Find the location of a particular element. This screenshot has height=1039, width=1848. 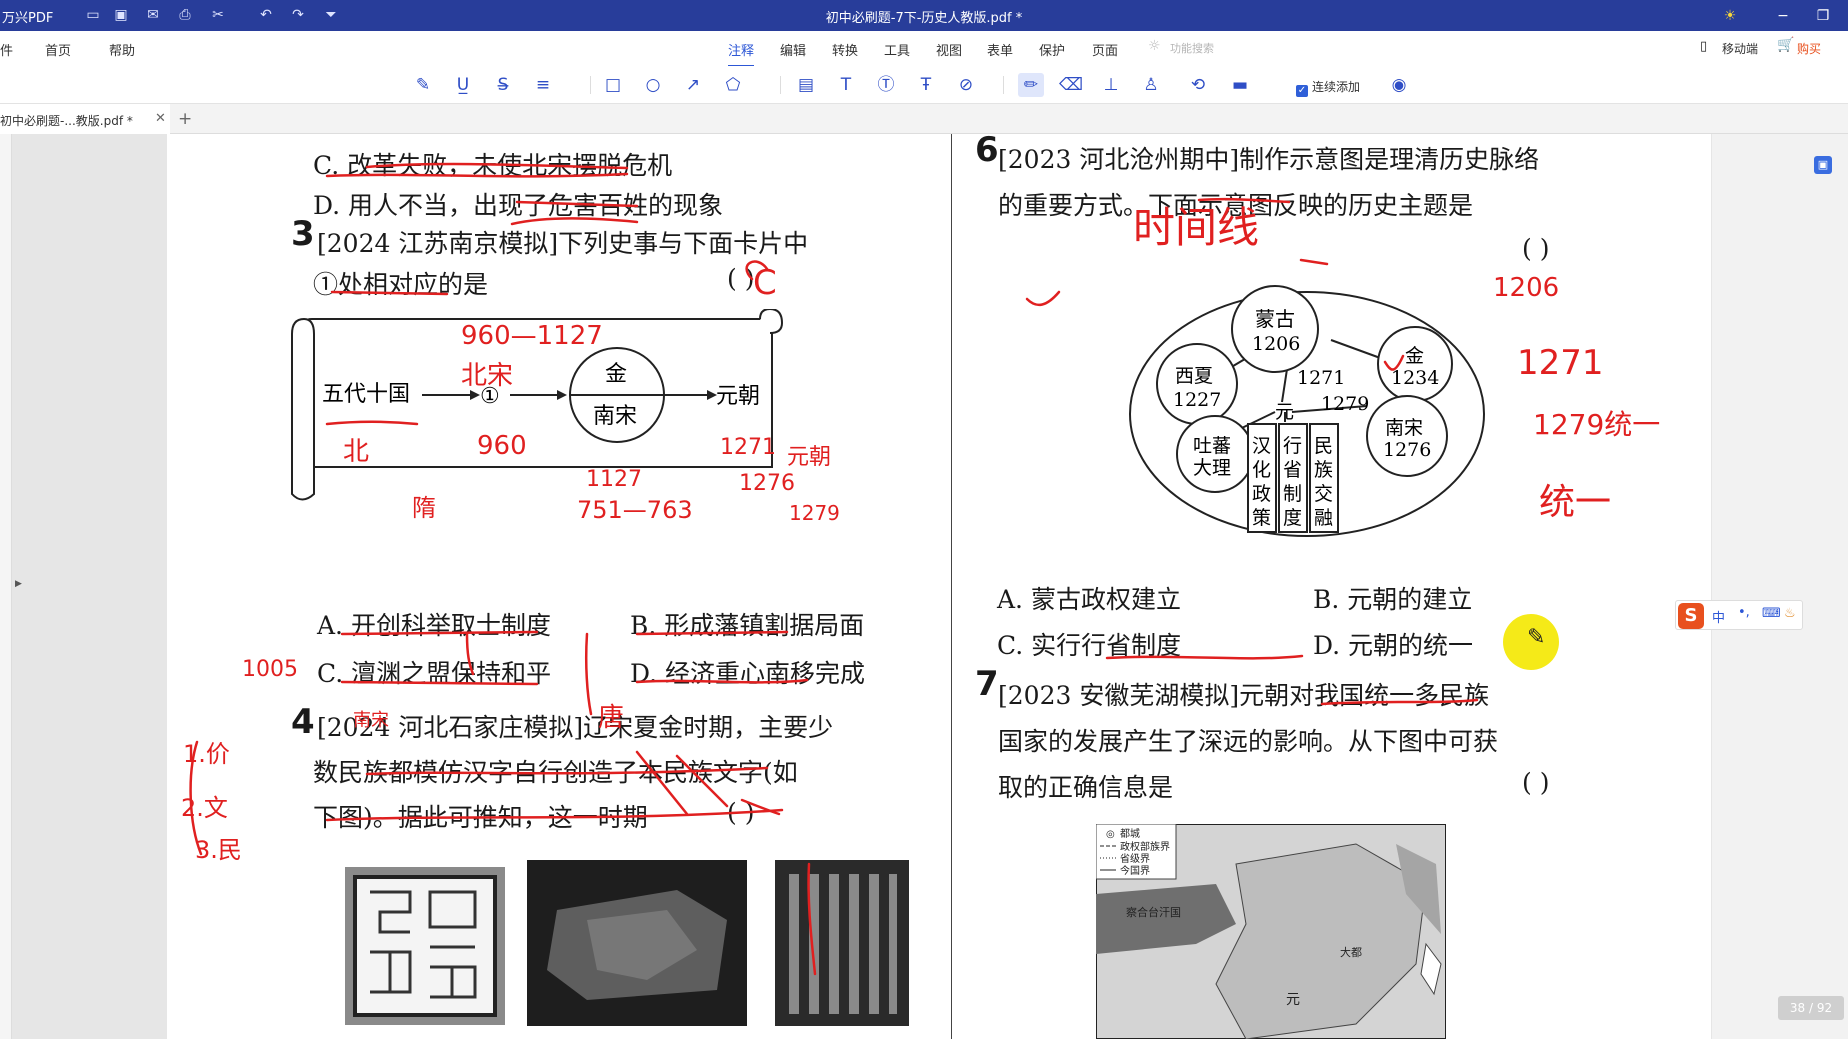

diagram-dali: 大理 is located at coordinates (1212, 468).